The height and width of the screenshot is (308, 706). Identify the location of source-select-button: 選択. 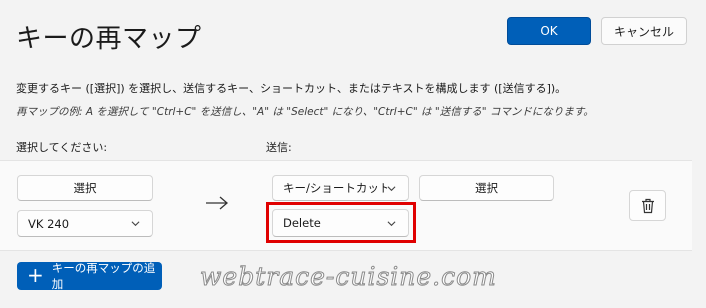
(85, 188).